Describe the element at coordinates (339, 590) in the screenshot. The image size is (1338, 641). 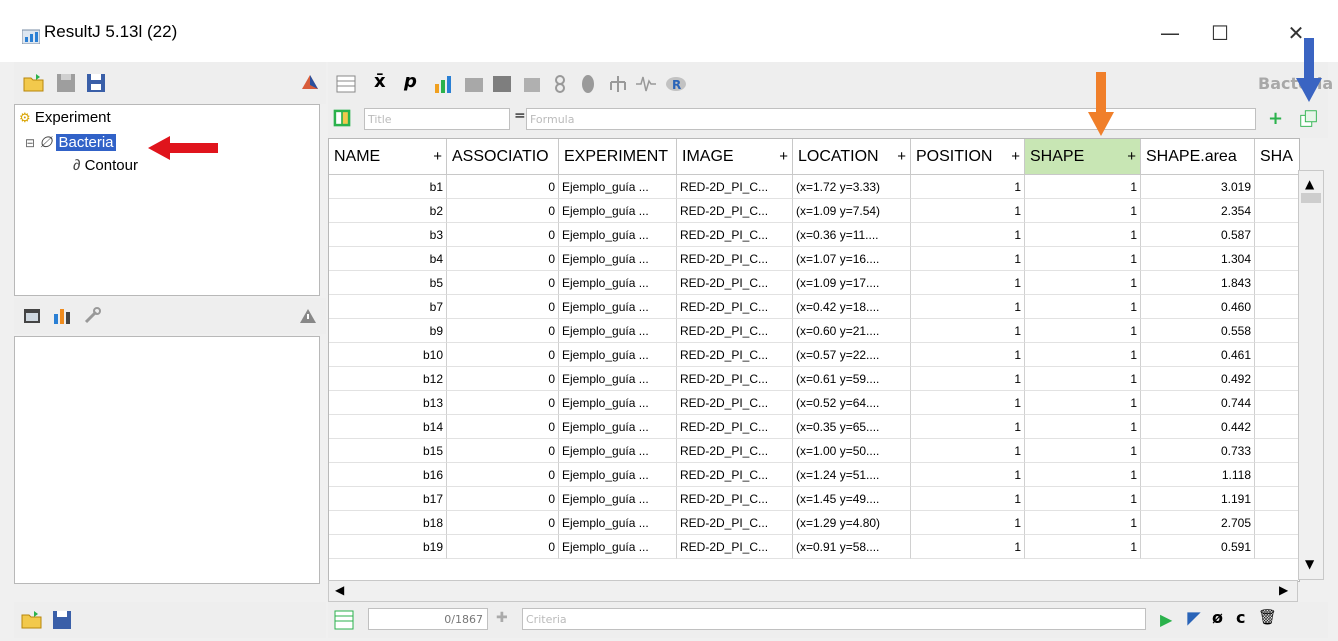
I see `scroll-left-icon: ◀` at that location.